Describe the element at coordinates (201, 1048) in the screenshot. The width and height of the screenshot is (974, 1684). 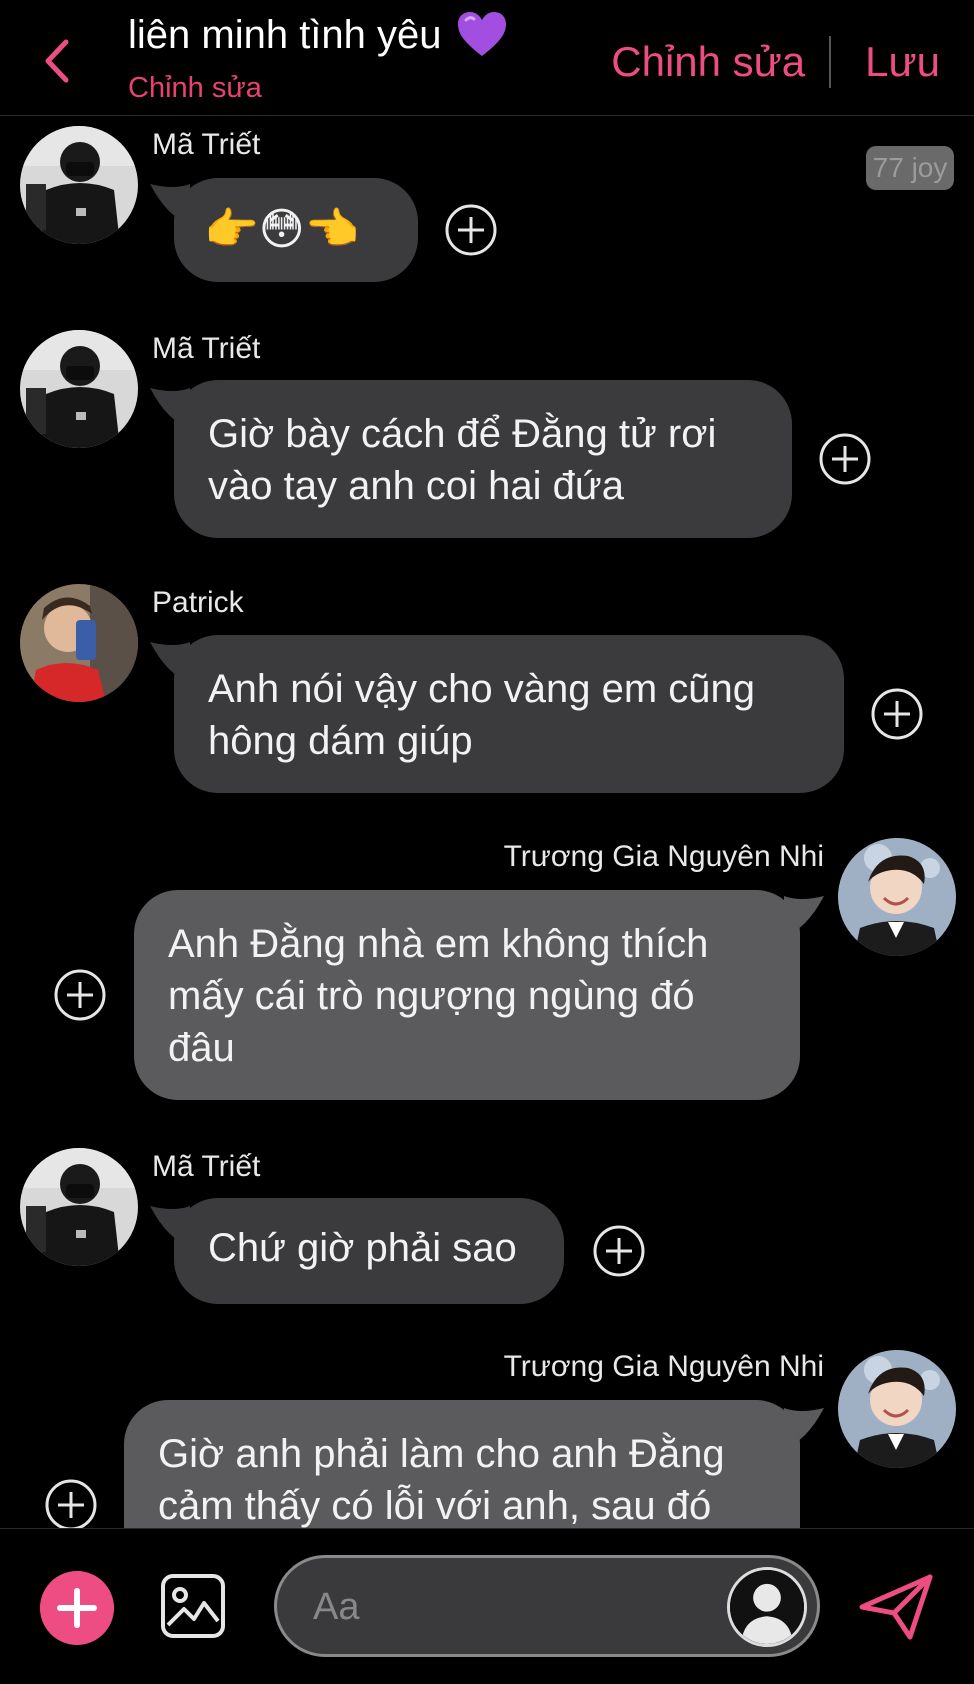
I see `message-line: đâu` at that location.